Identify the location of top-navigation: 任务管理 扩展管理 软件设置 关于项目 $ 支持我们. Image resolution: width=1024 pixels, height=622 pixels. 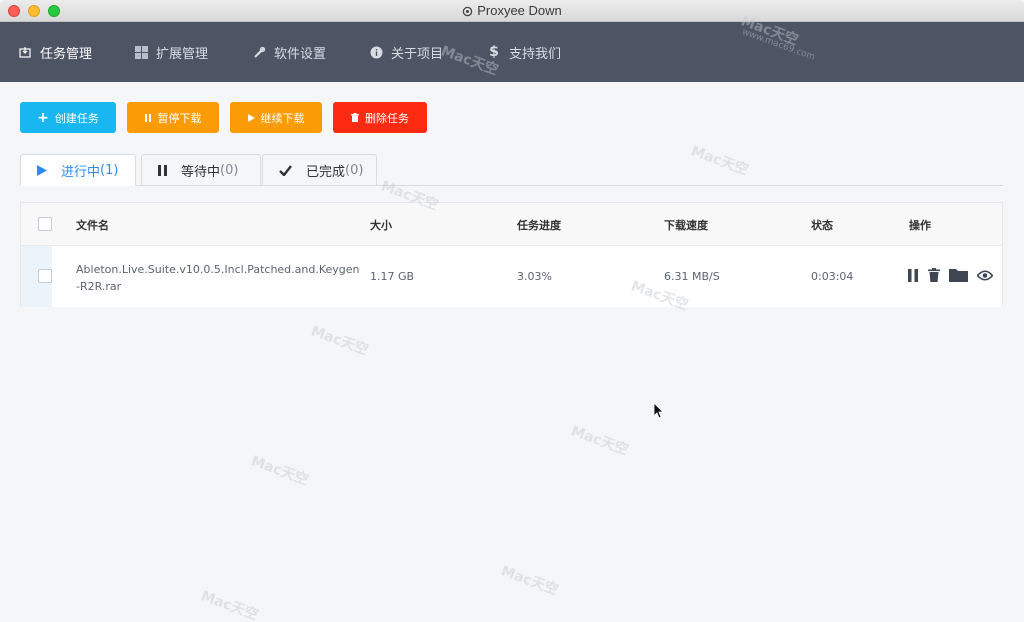
(512, 52).